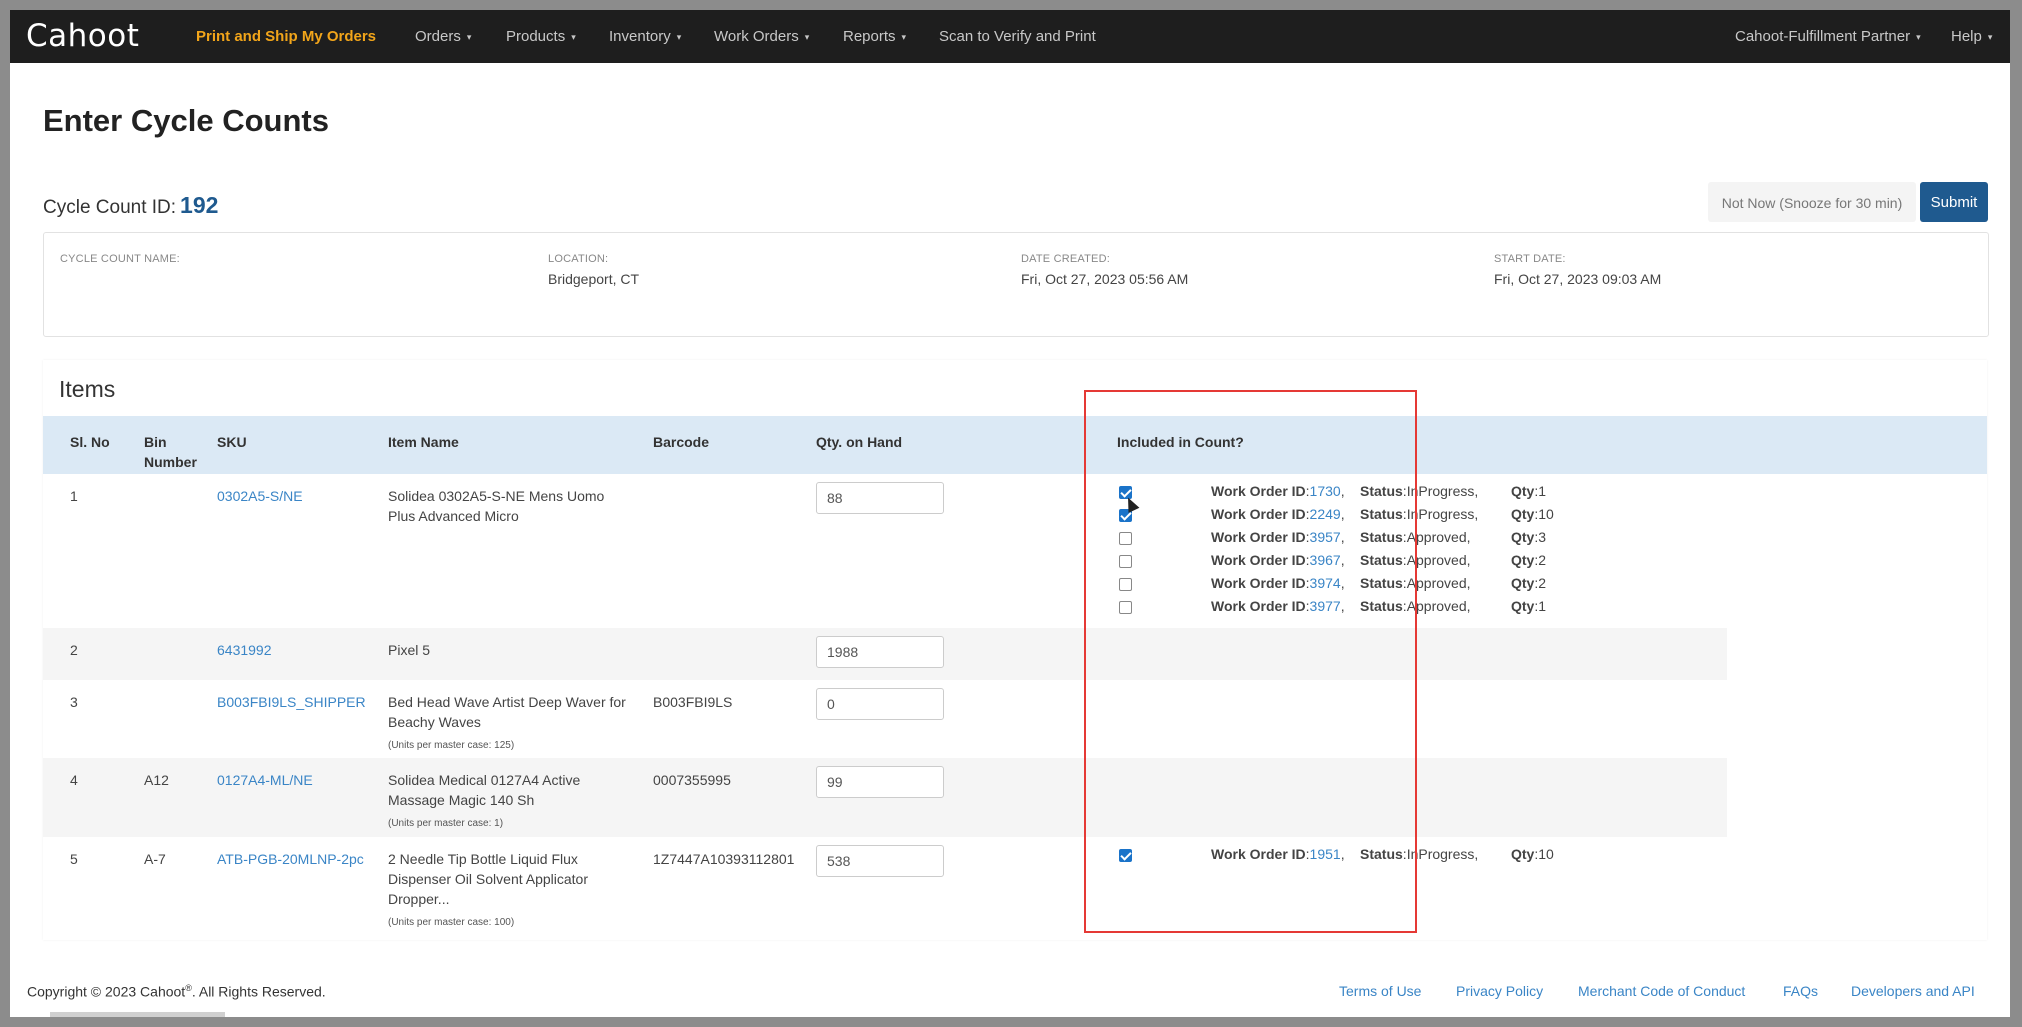 Image resolution: width=2022 pixels, height=1027 pixels. Describe the element at coordinates (1017, 36) in the screenshot. I see `nav-scan-to-verify: Scan to Verify and Print` at that location.